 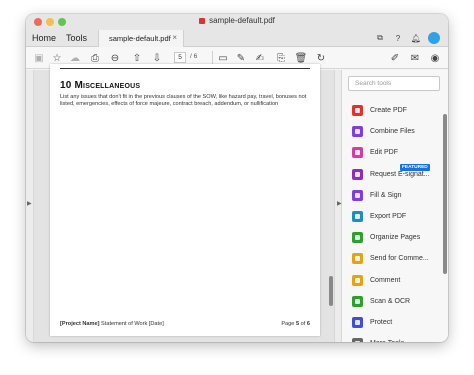 I want to click on stamp-icon: ⎘, so click(x=281, y=58).